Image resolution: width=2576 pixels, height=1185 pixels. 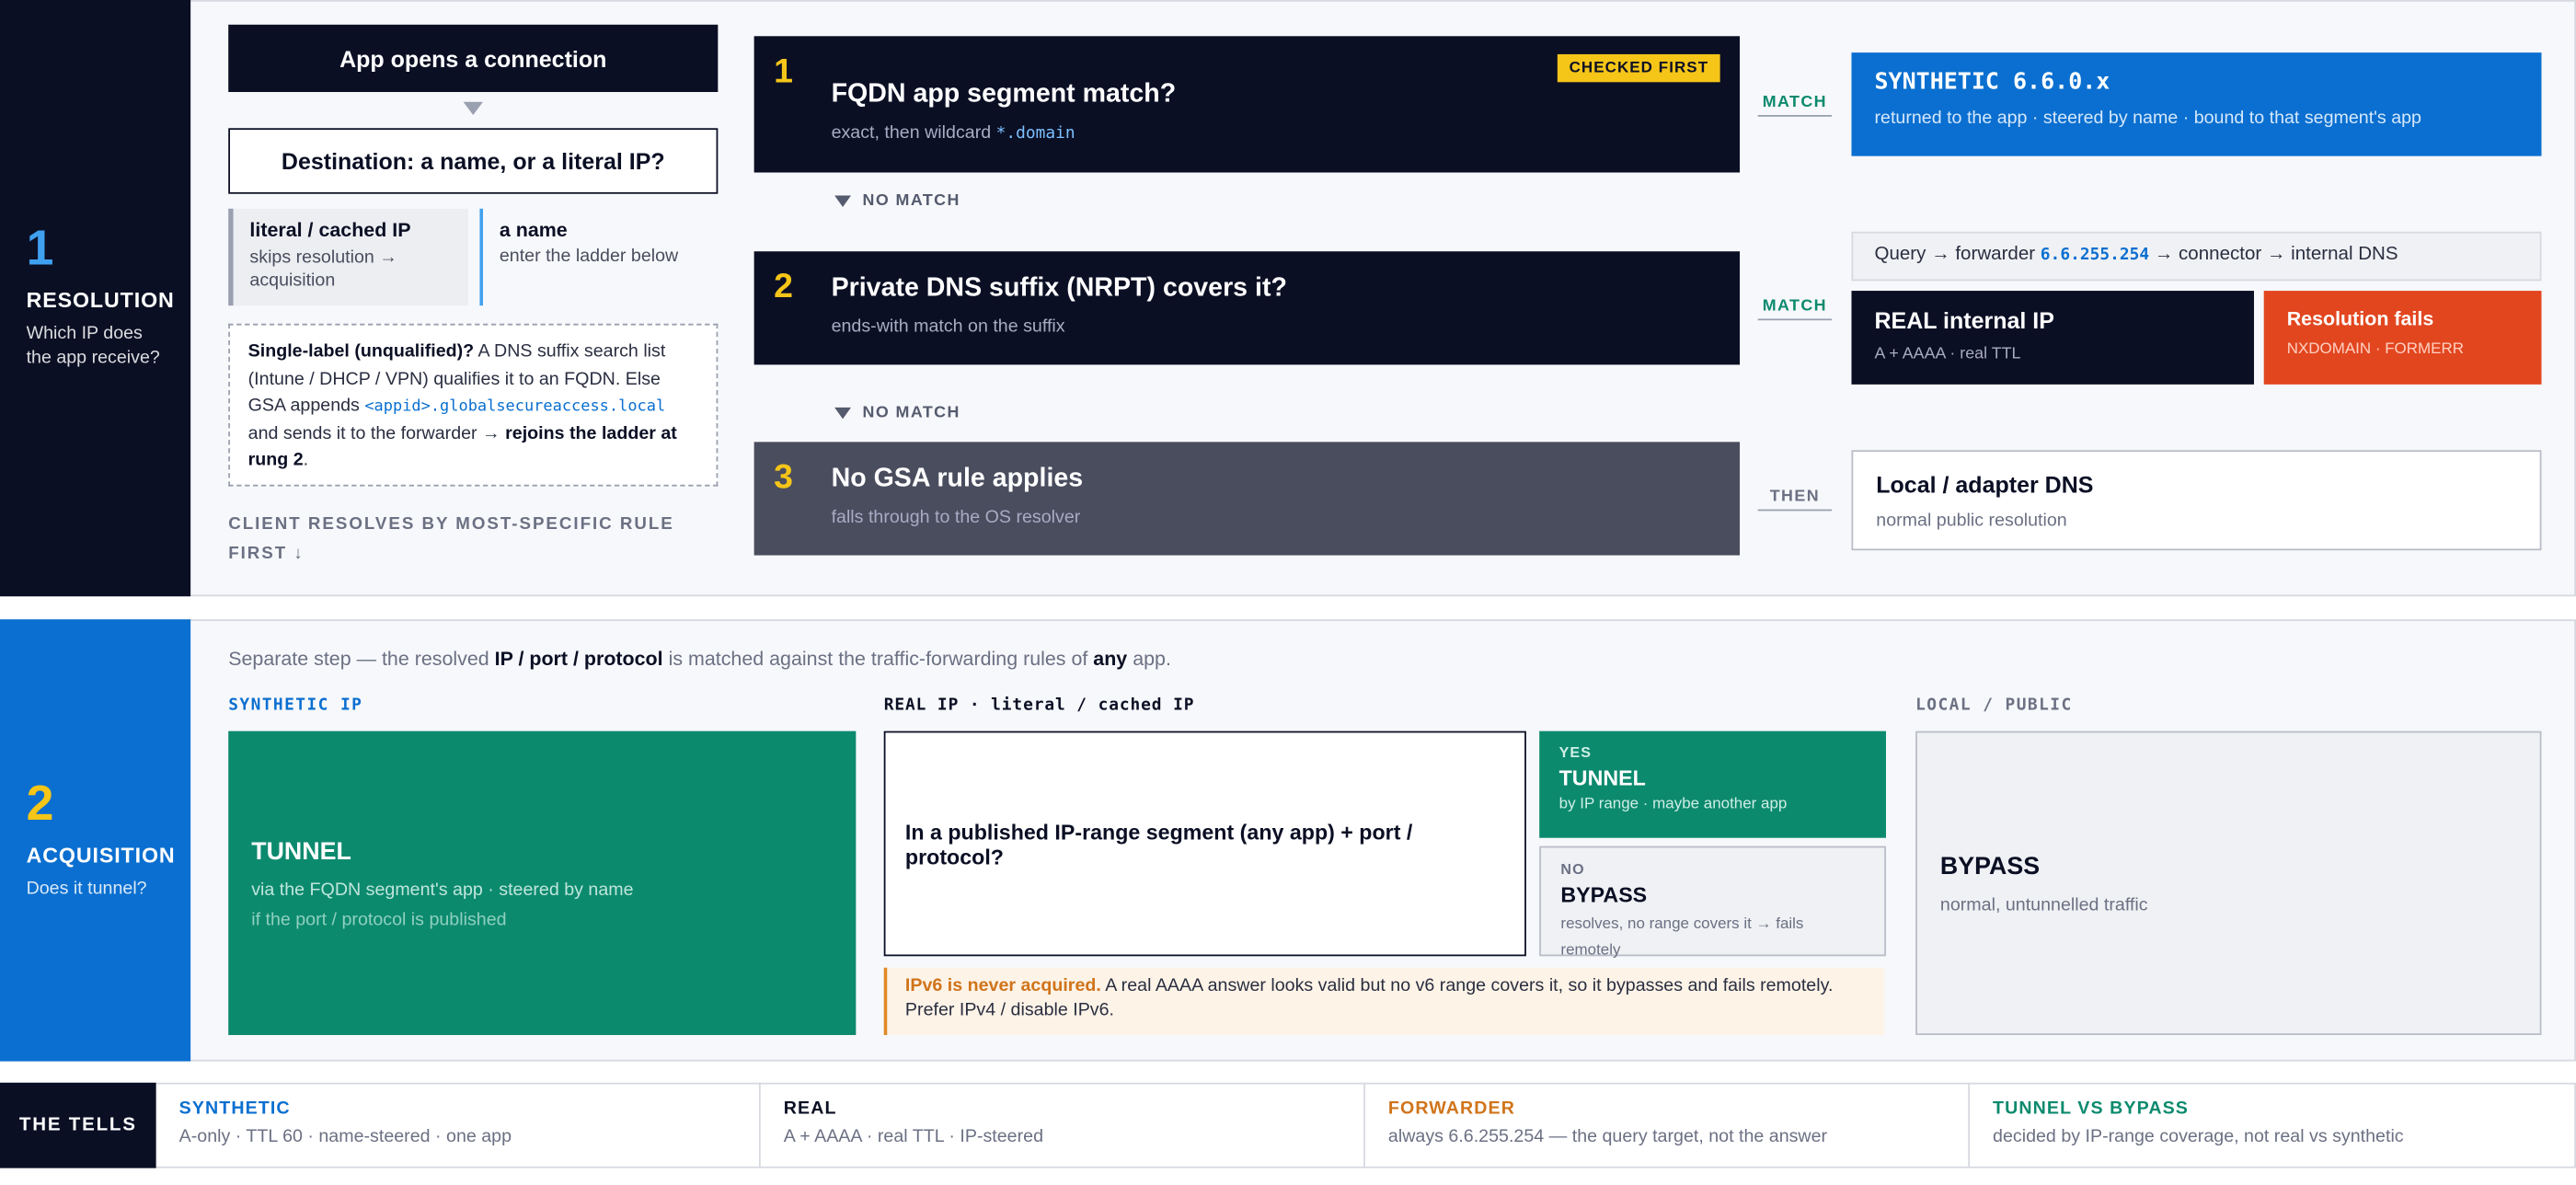 I want to click on tell-synthetic-text: A-only · TTL 60 · name-steered · one app, so click(x=345, y=1136).